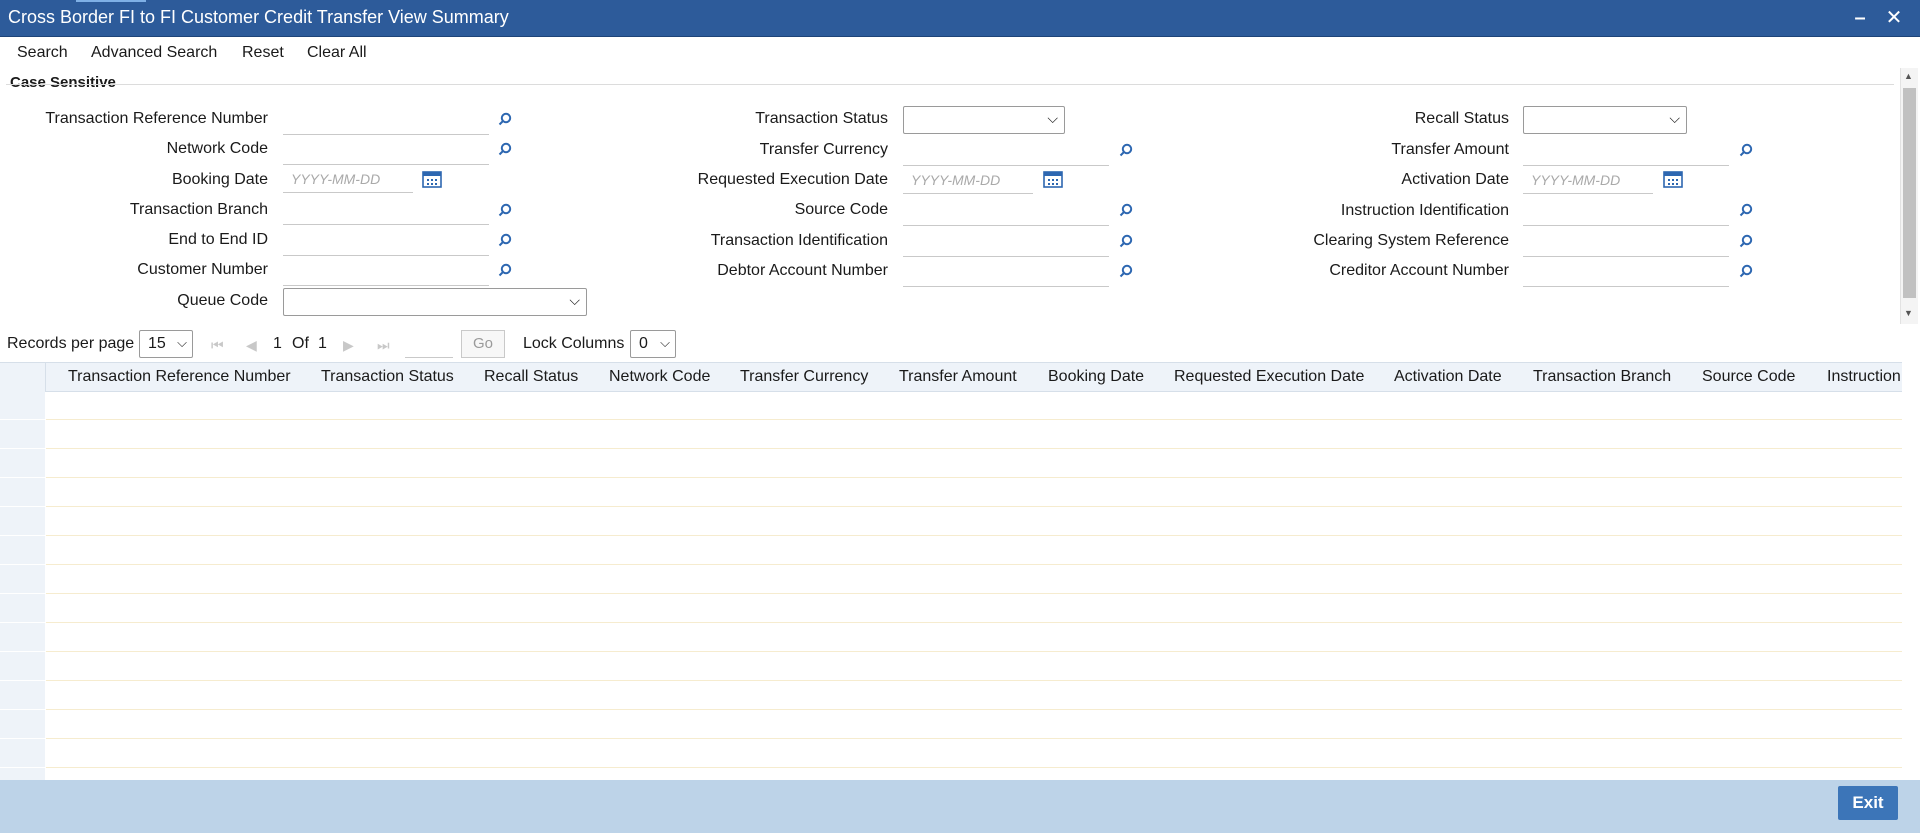 This screenshot has width=1920, height=833. I want to click on recall-status-label: Recall Status, so click(1461, 118).